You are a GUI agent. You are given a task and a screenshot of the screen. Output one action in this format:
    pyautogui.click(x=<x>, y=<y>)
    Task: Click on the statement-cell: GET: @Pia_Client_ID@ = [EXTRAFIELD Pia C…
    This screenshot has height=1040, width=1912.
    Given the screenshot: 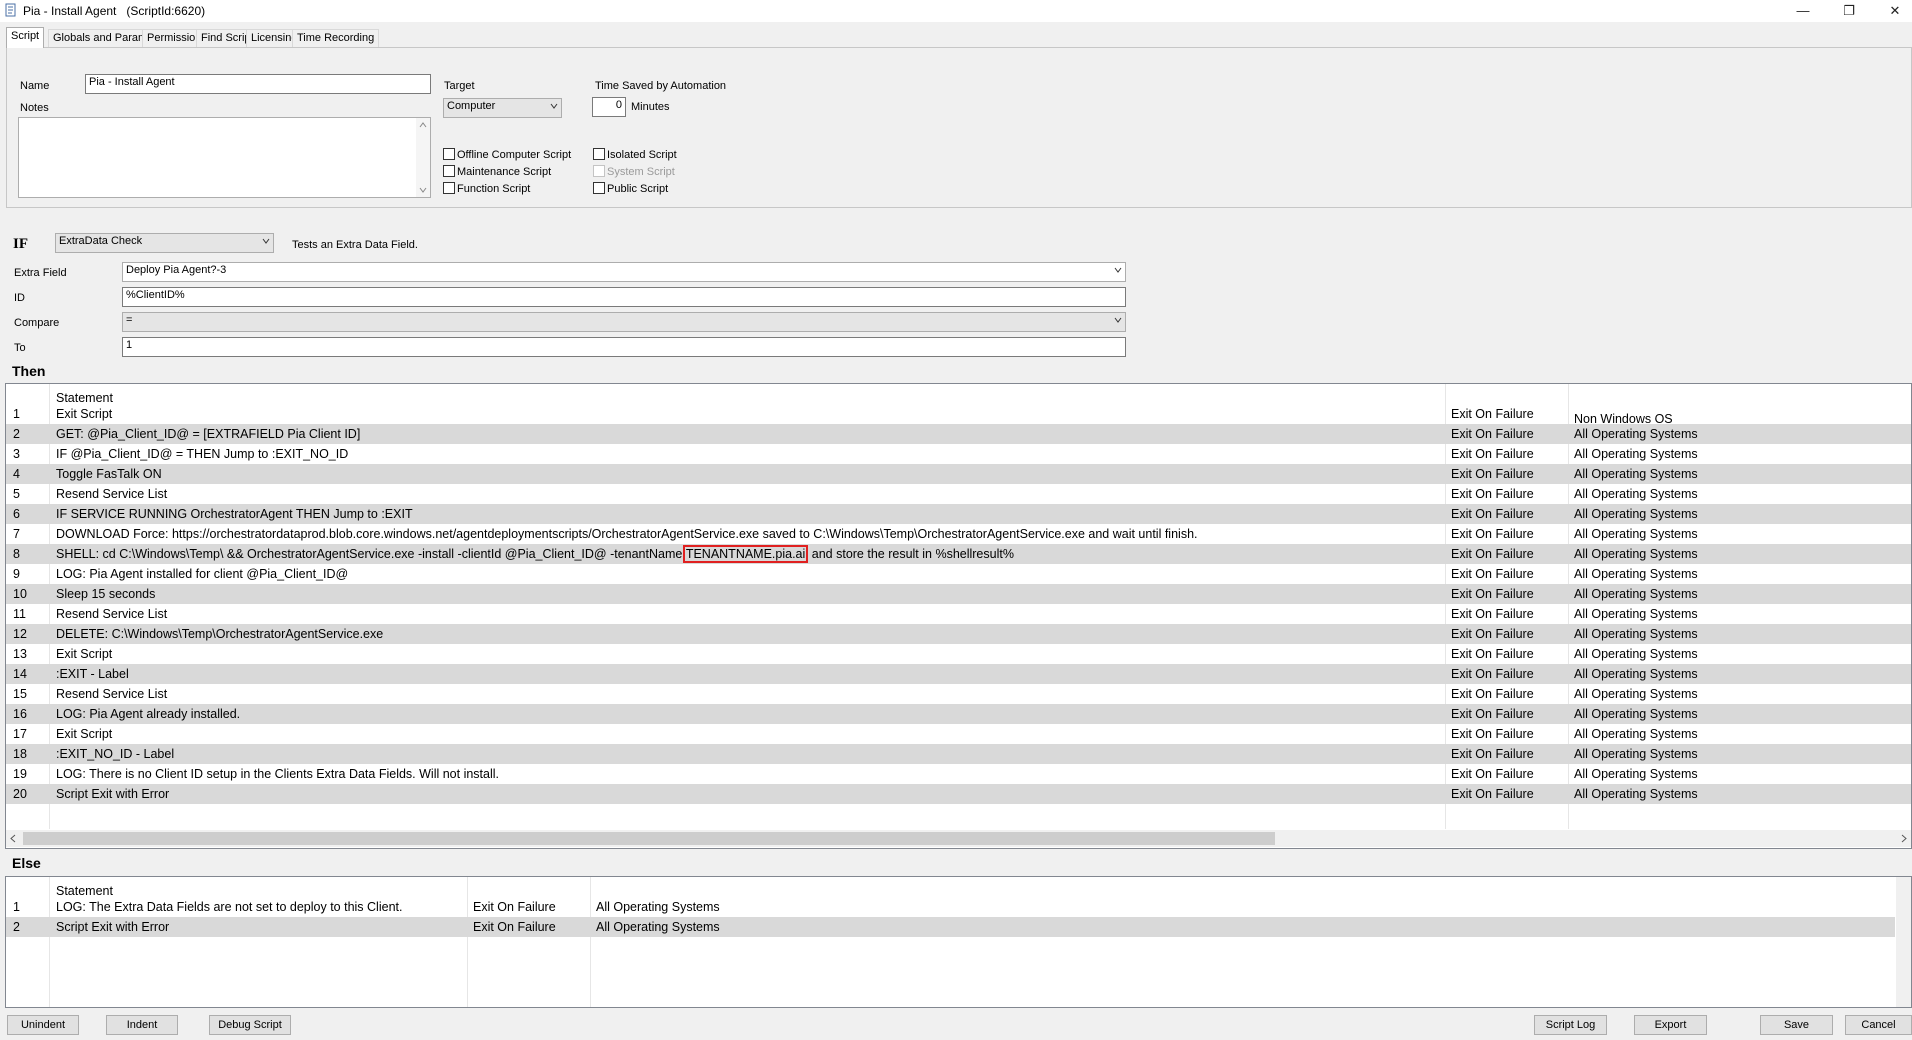 What is the action you would take?
    pyautogui.click(x=208, y=434)
    